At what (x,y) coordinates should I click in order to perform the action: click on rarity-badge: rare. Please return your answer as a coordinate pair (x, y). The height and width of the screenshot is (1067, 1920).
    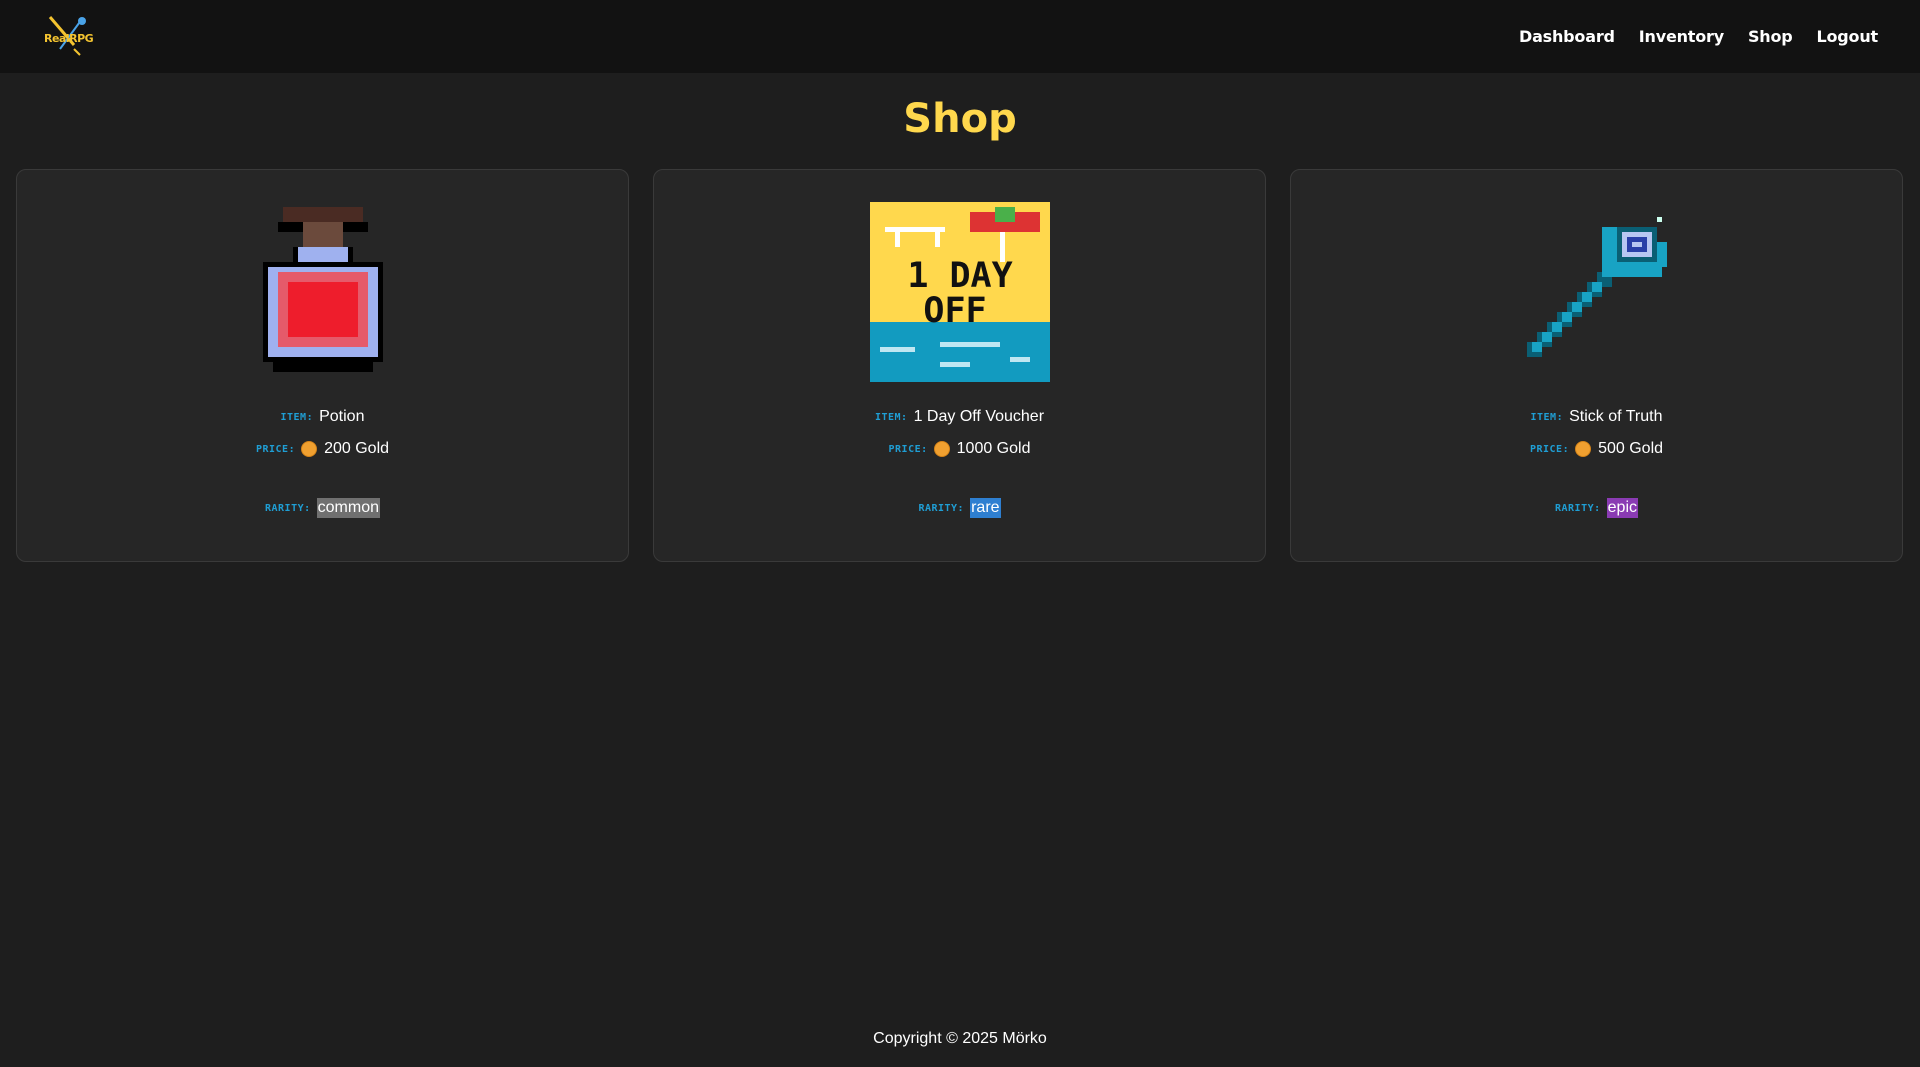
    Looking at the image, I should click on (985, 508).